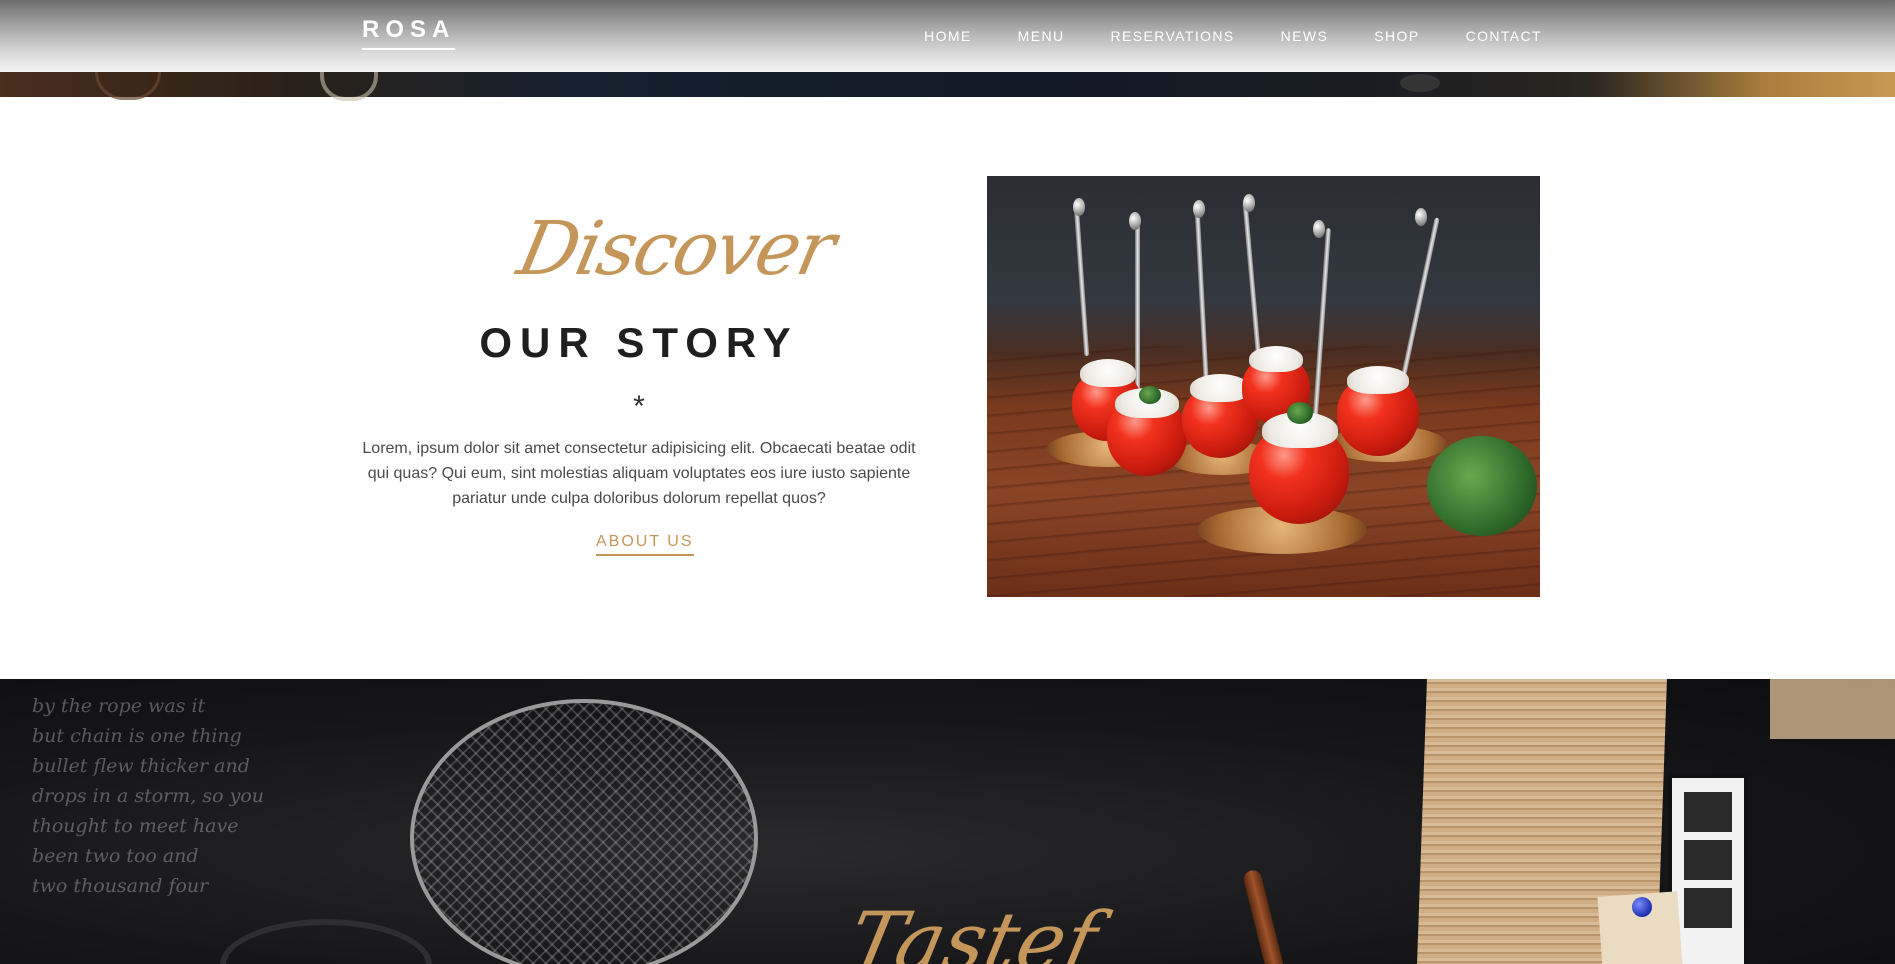 Image resolution: width=1895 pixels, height=964 pixels. Describe the element at coordinates (1264, 916) in the screenshot. I see `wooden-handle-image` at that location.